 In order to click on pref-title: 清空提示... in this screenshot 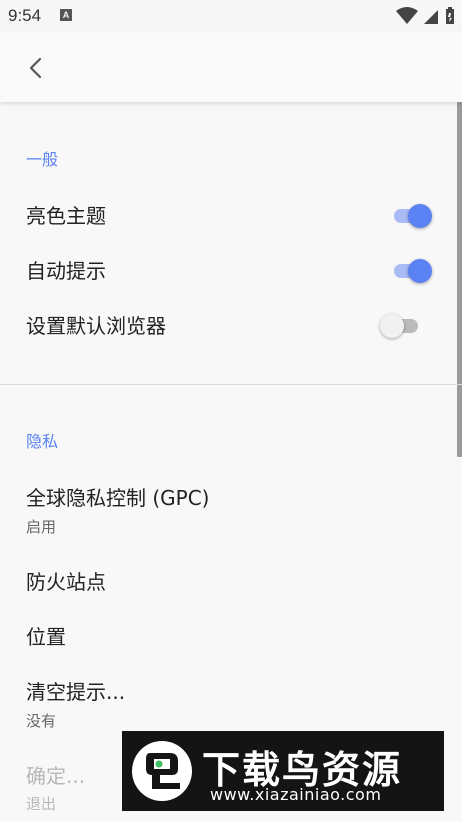, I will do `click(76, 692)`.